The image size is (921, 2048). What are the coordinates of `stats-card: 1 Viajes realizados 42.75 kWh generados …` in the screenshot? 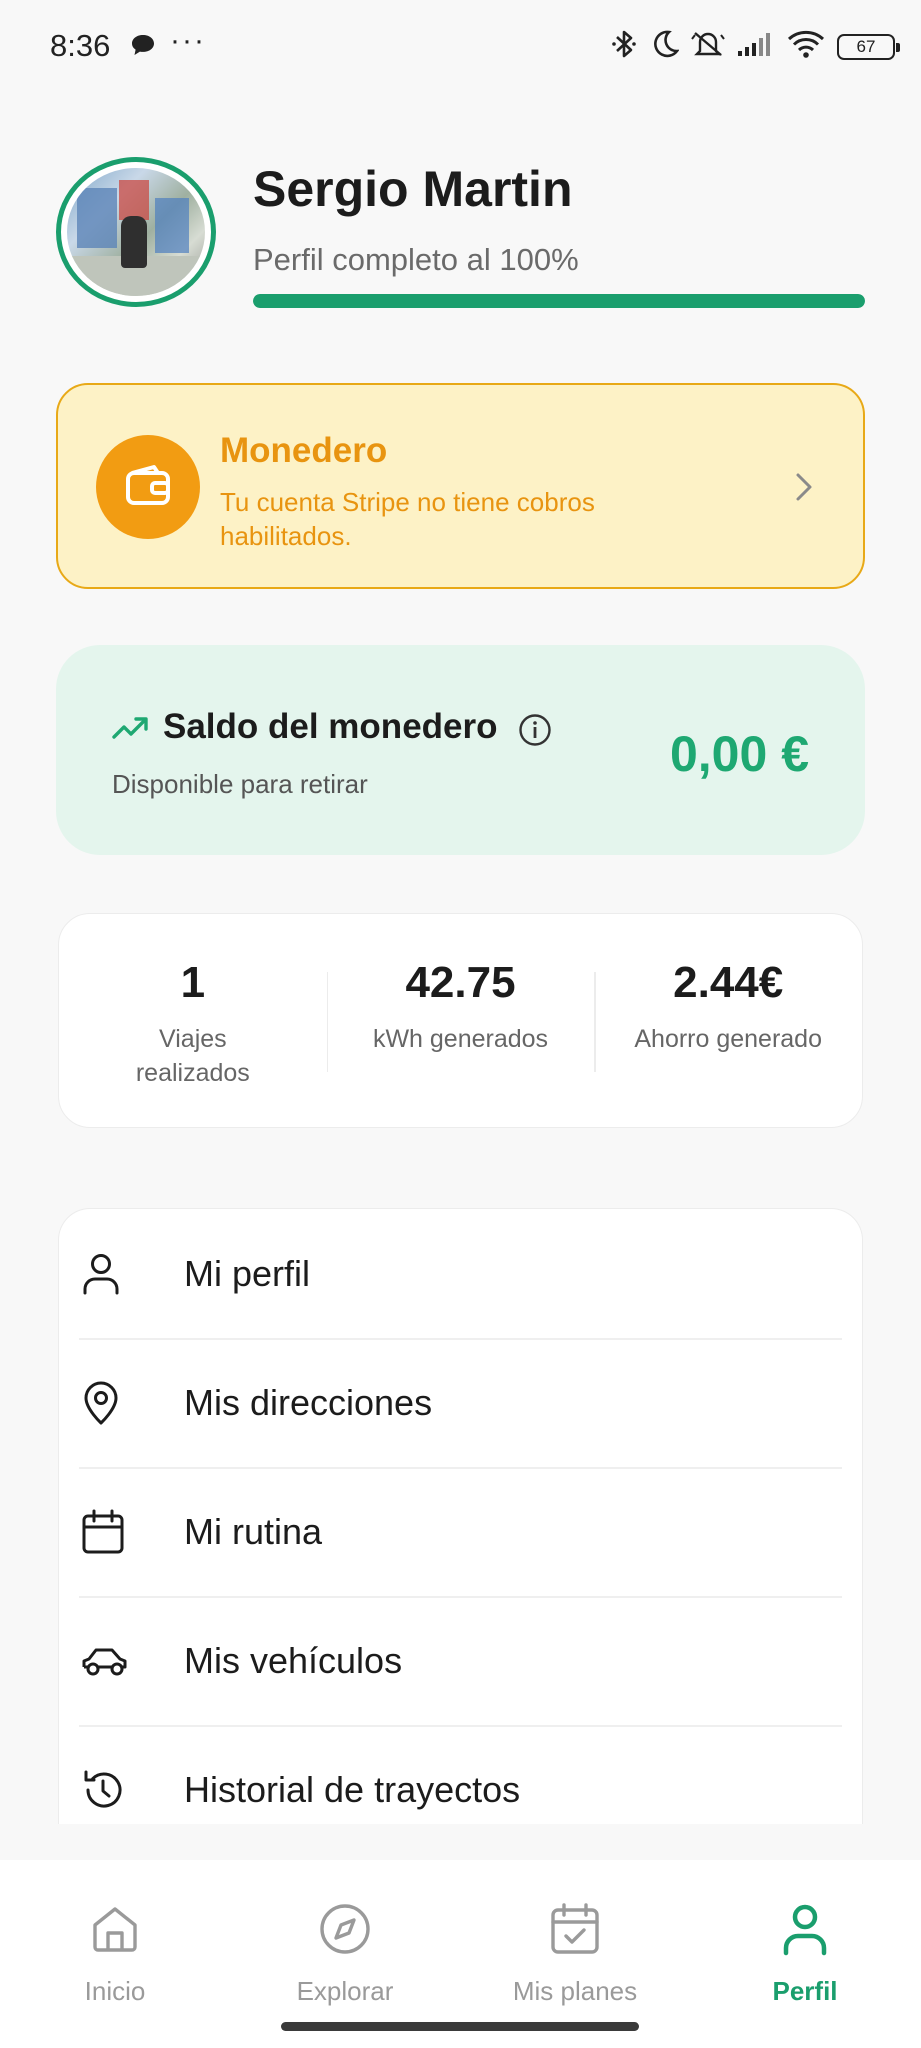 It's located at (460, 1020).